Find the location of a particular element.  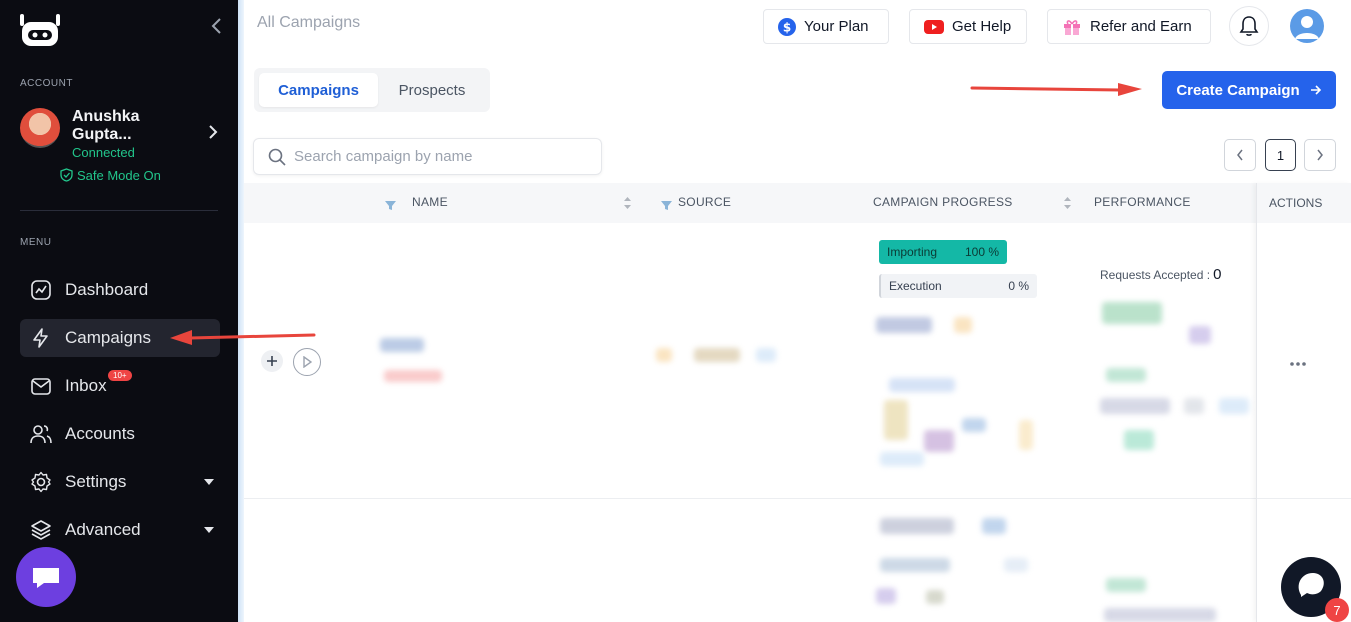

annotation-arrow-icon is located at coordinates (1056, 89).